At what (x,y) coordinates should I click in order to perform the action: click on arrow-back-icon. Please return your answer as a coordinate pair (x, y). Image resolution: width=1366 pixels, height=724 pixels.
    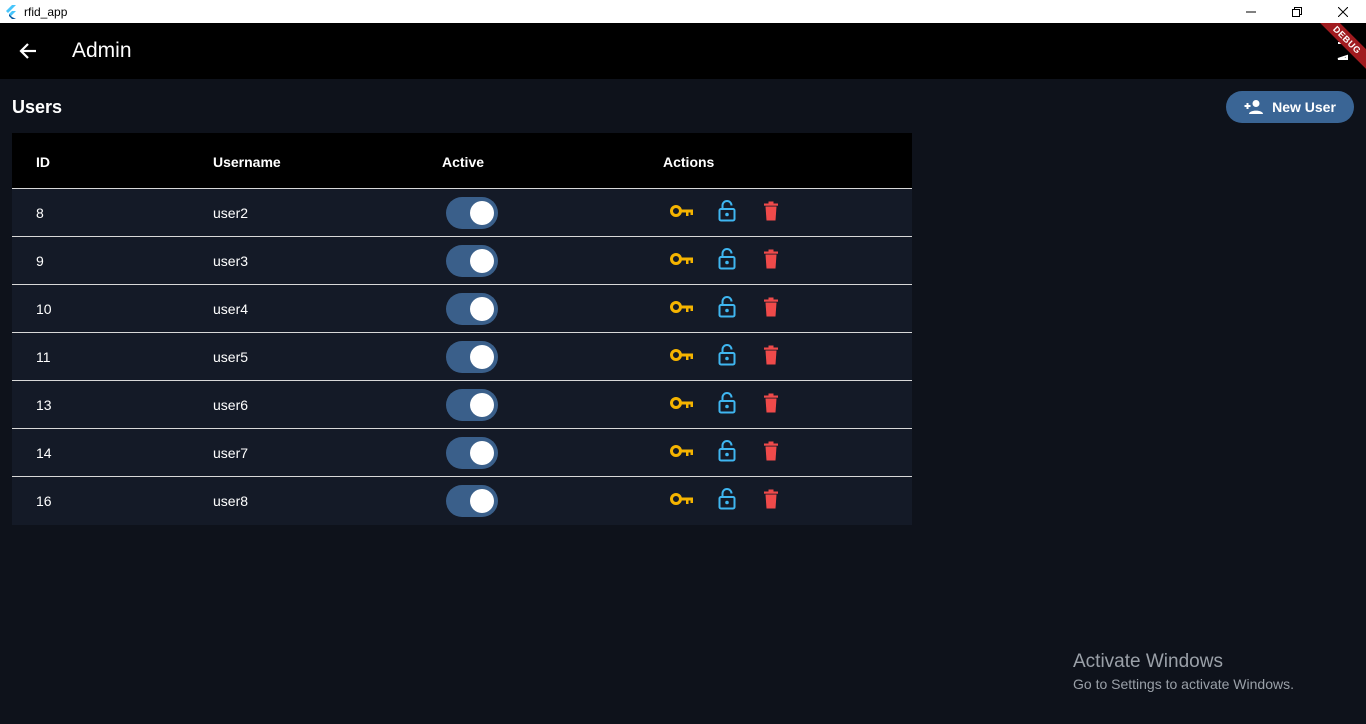
    Looking at the image, I should click on (27, 51).